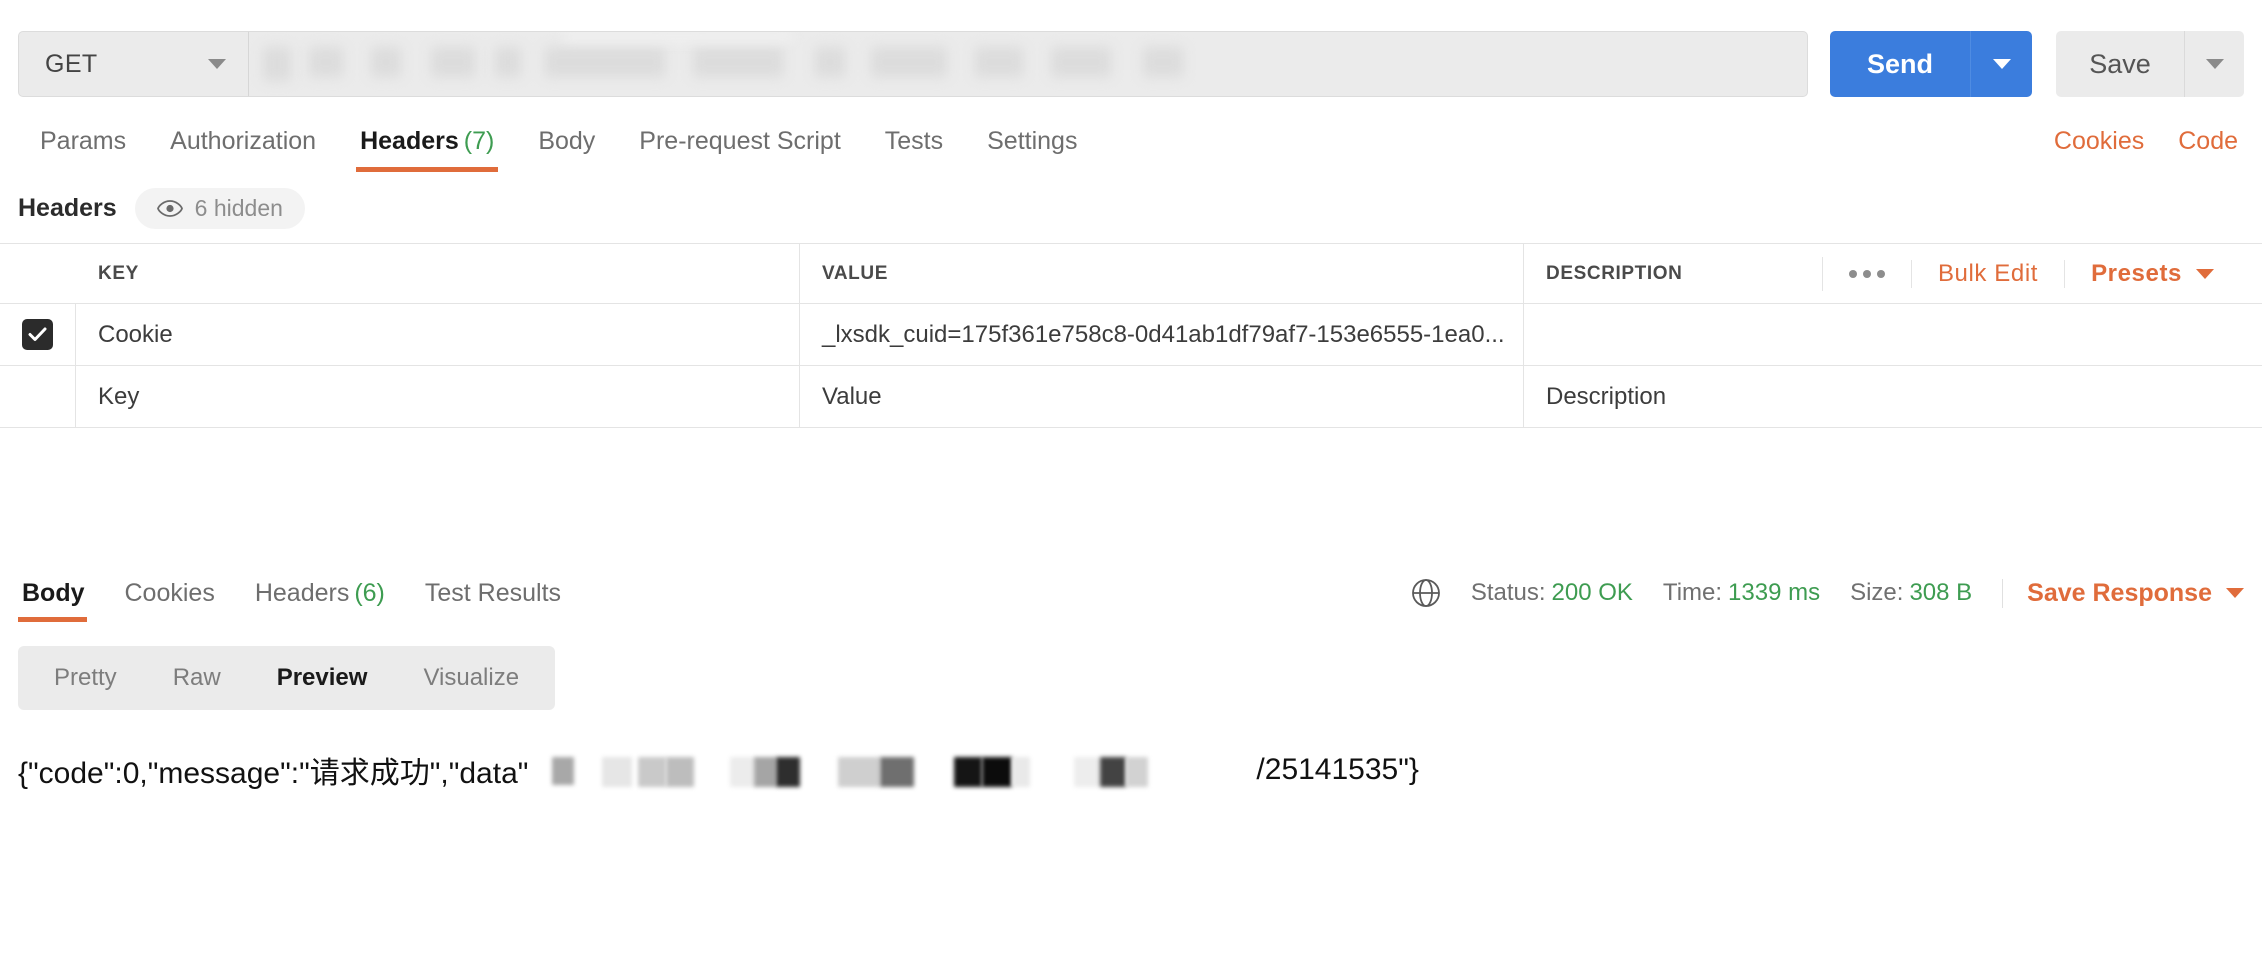 The width and height of the screenshot is (2262, 970). I want to click on check-icon, so click(37, 334).